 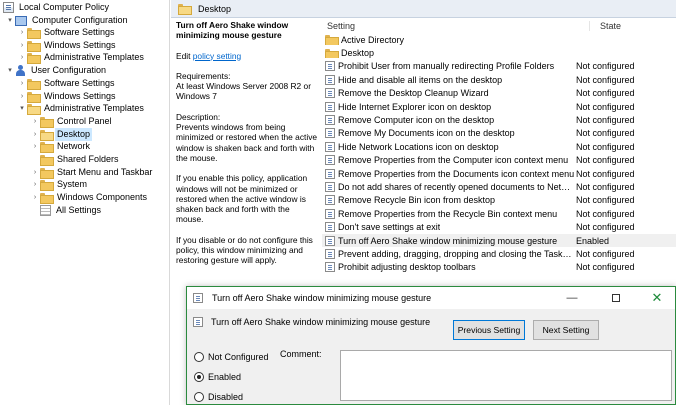 I want to click on setting-state: Enabled, so click(x=593, y=240).